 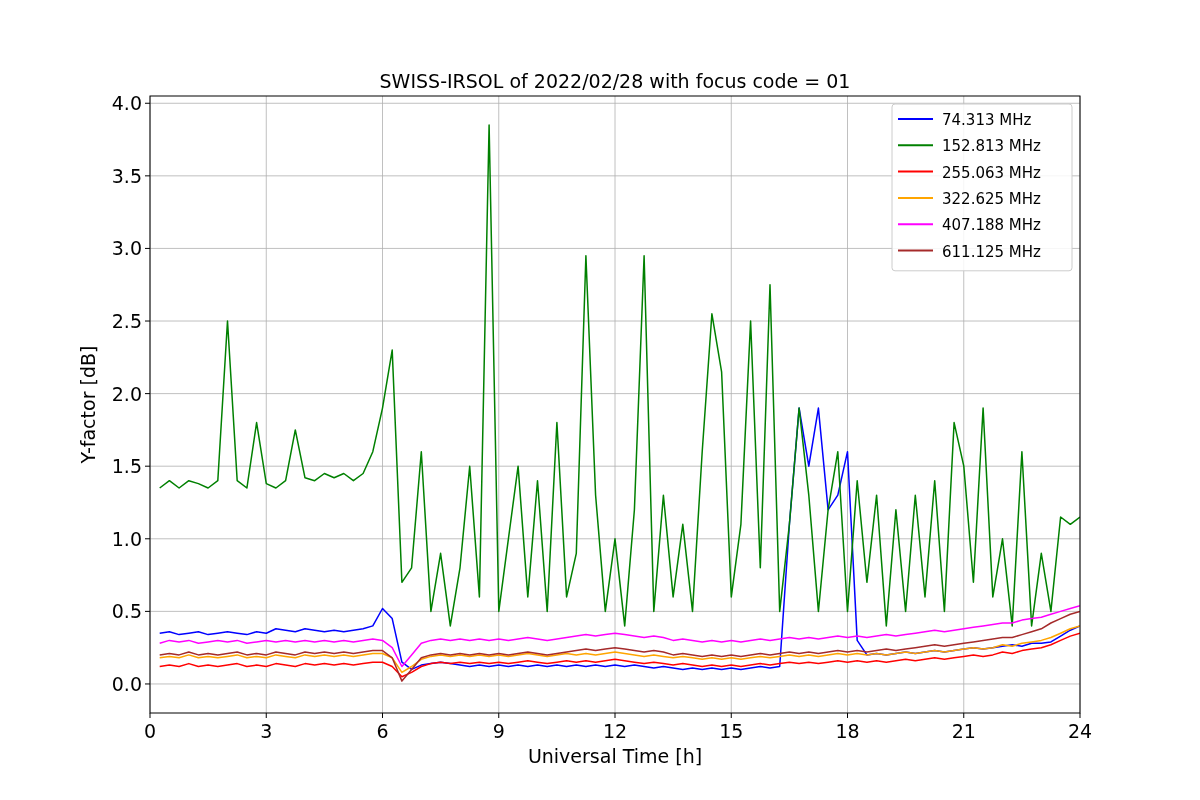 I want to click on x-tick-label: 15, so click(x=731, y=731).